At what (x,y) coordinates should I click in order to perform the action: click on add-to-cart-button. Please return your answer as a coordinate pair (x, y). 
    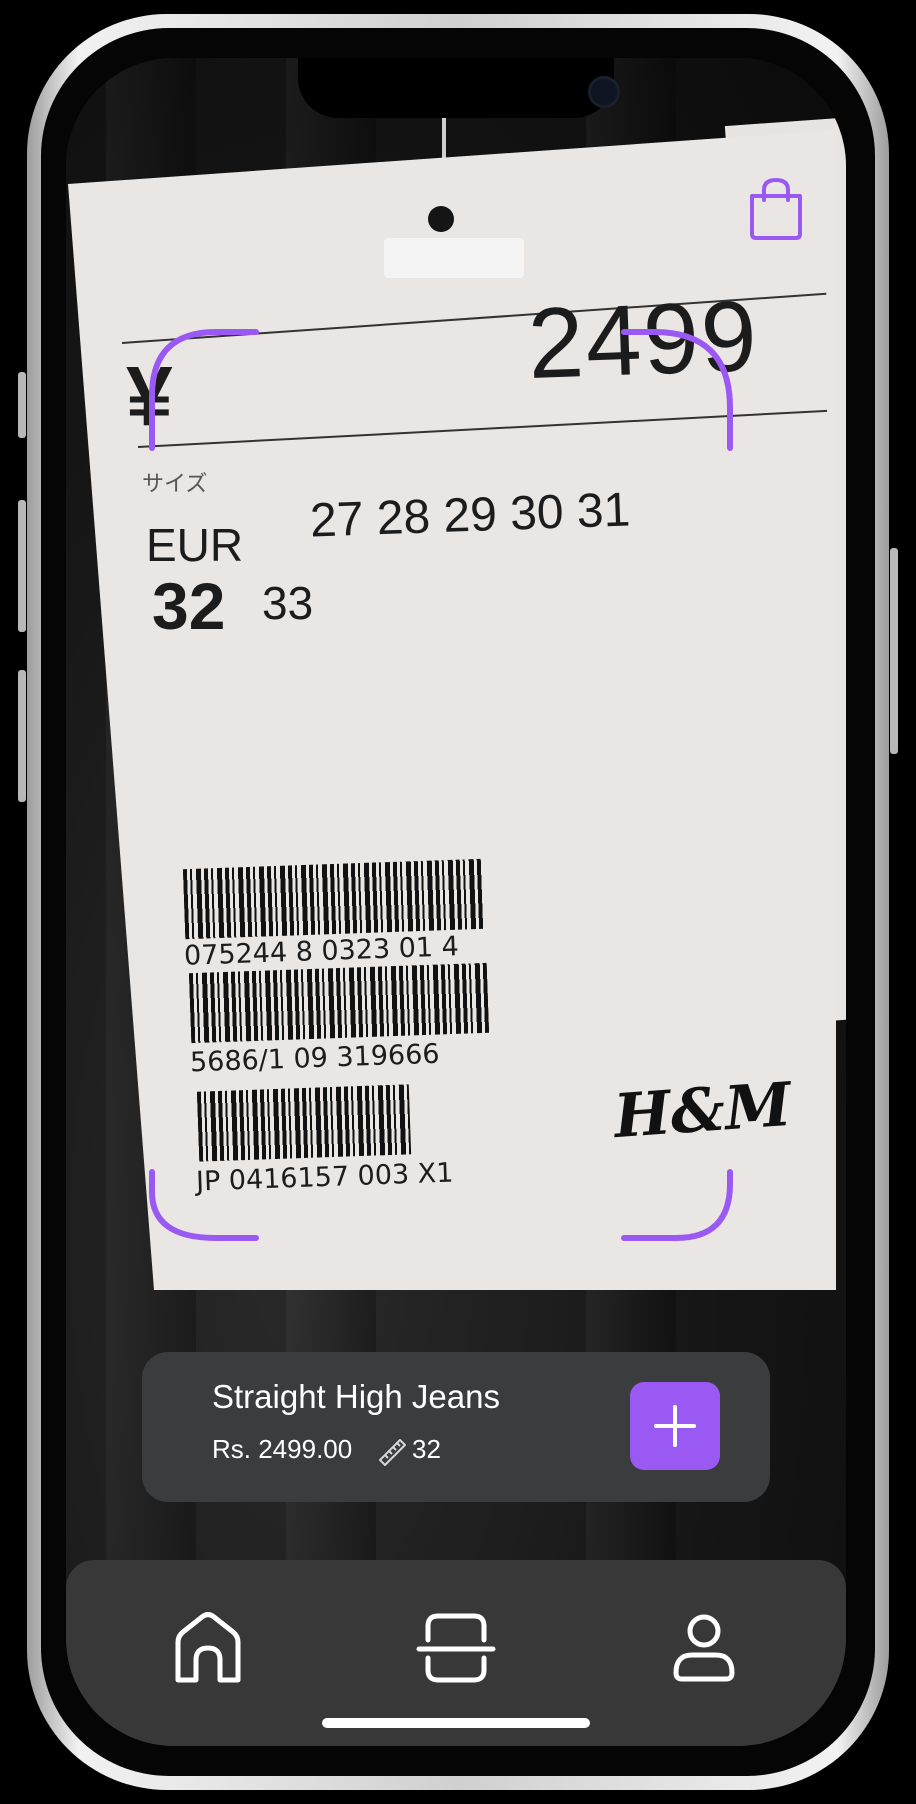
    Looking at the image, I should click on (675, 1426).